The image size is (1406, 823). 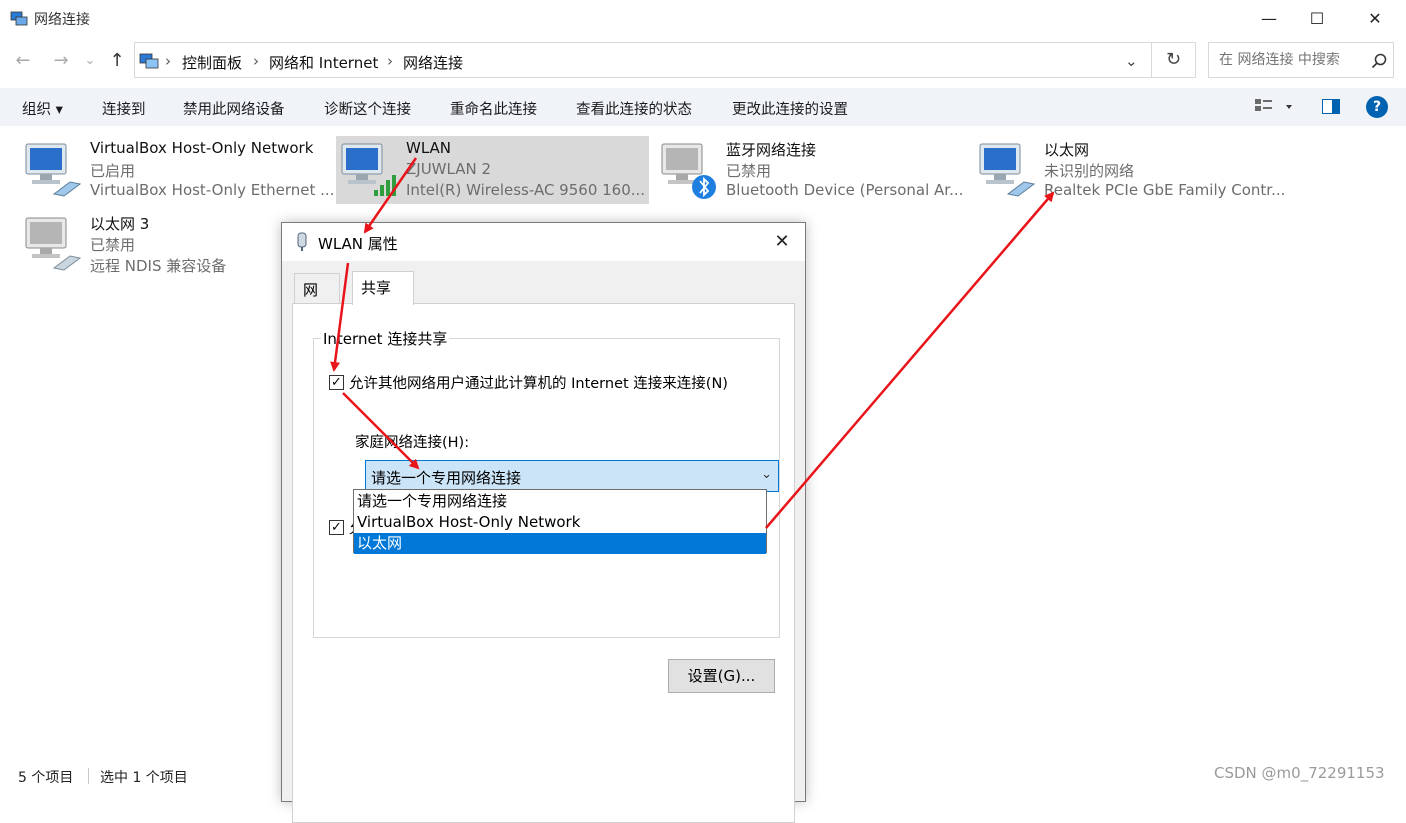 I want to click on home-network-label: 家庭网络连接(H):, so click(x=412, y=443).